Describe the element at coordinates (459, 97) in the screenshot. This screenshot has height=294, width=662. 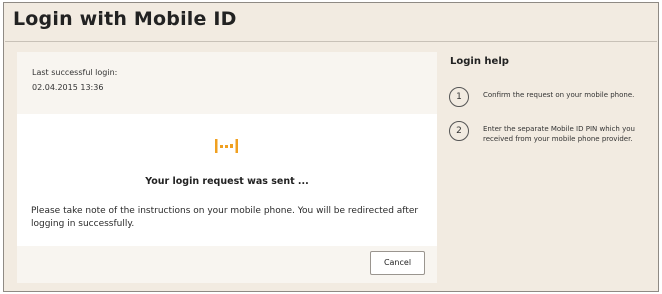
I see `step-number-badge: 1` at that location.